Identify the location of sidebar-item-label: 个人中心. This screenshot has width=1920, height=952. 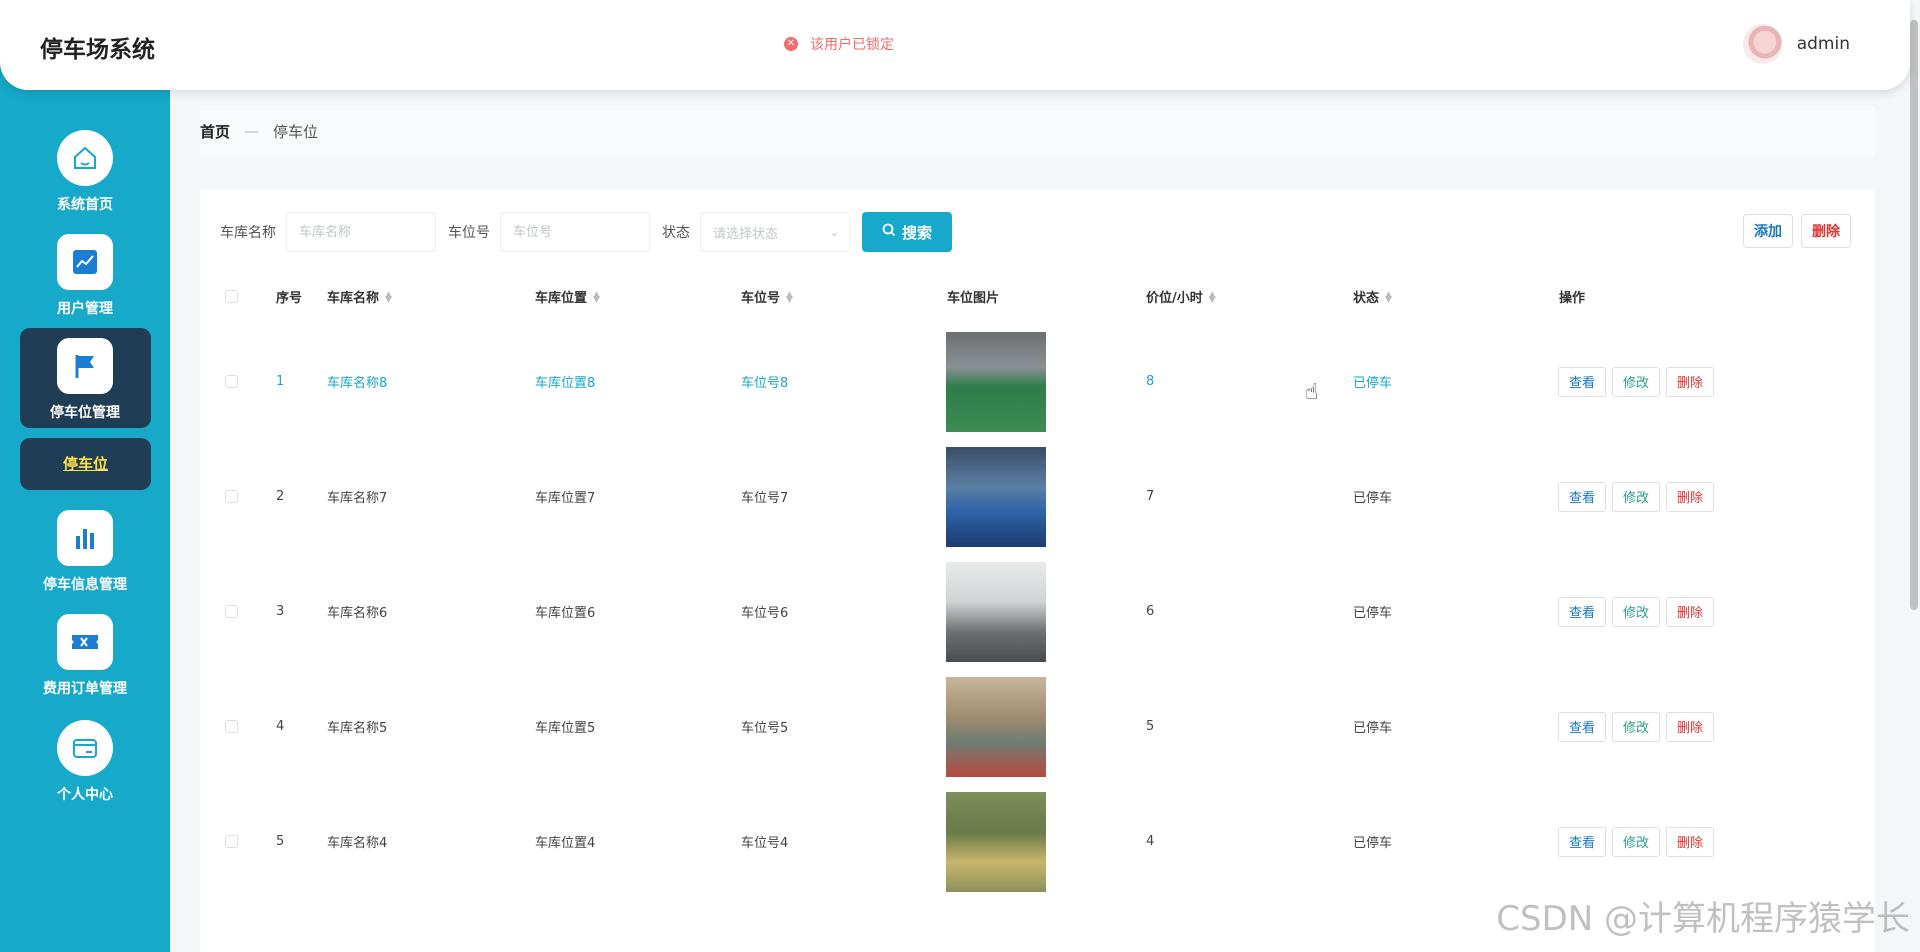
(85, 795).